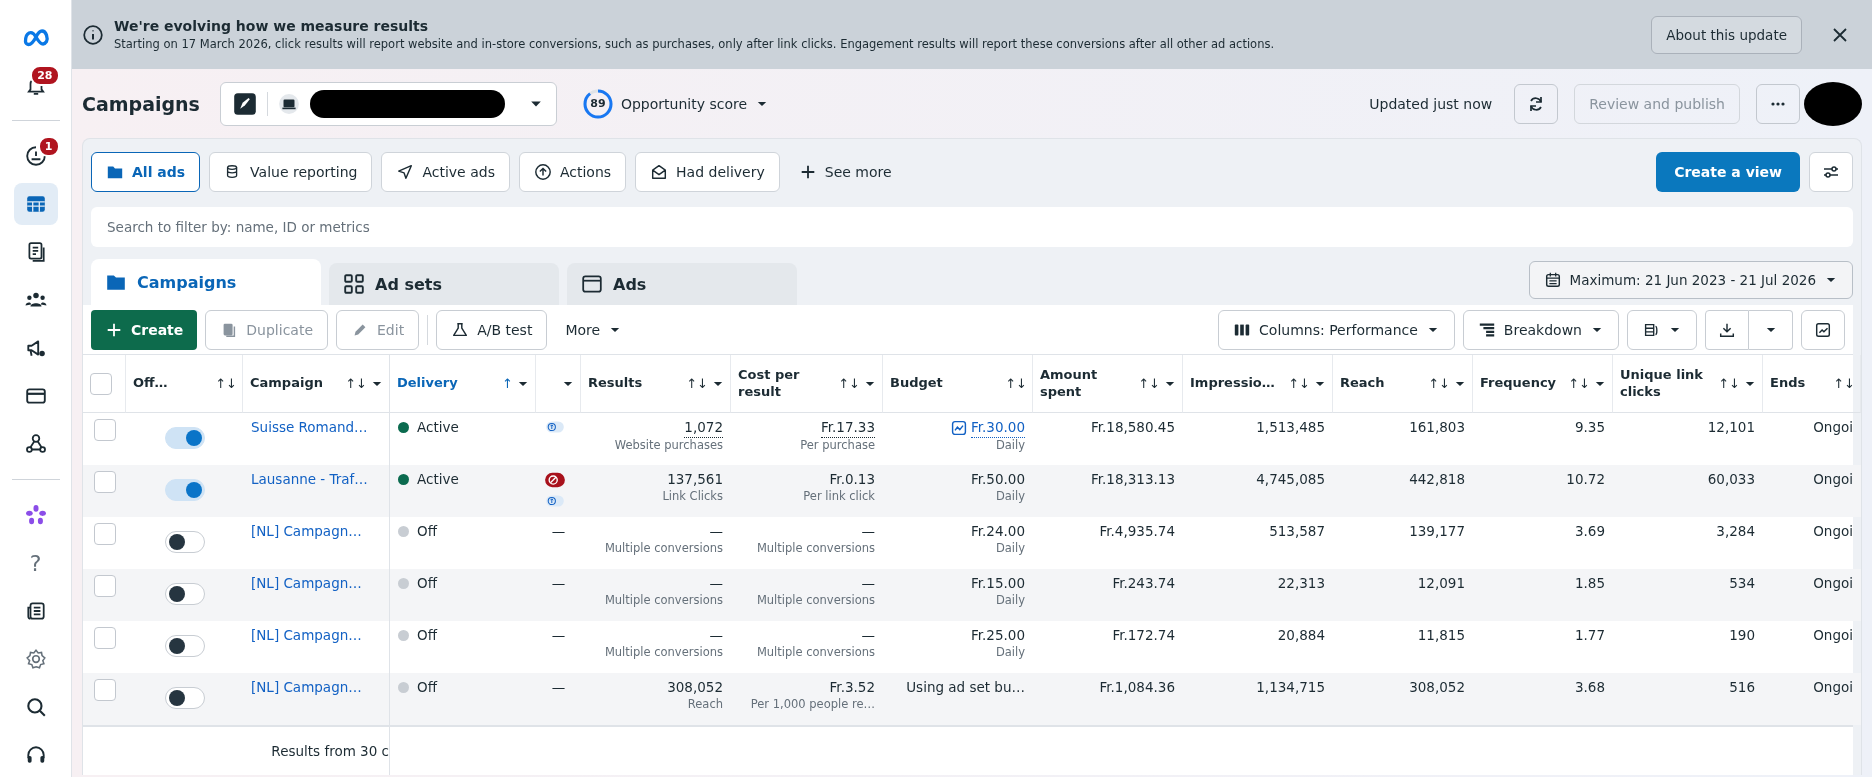  Describe the element at coordinates (592, 284) in the screenshot. I see `window-icon` at that location.